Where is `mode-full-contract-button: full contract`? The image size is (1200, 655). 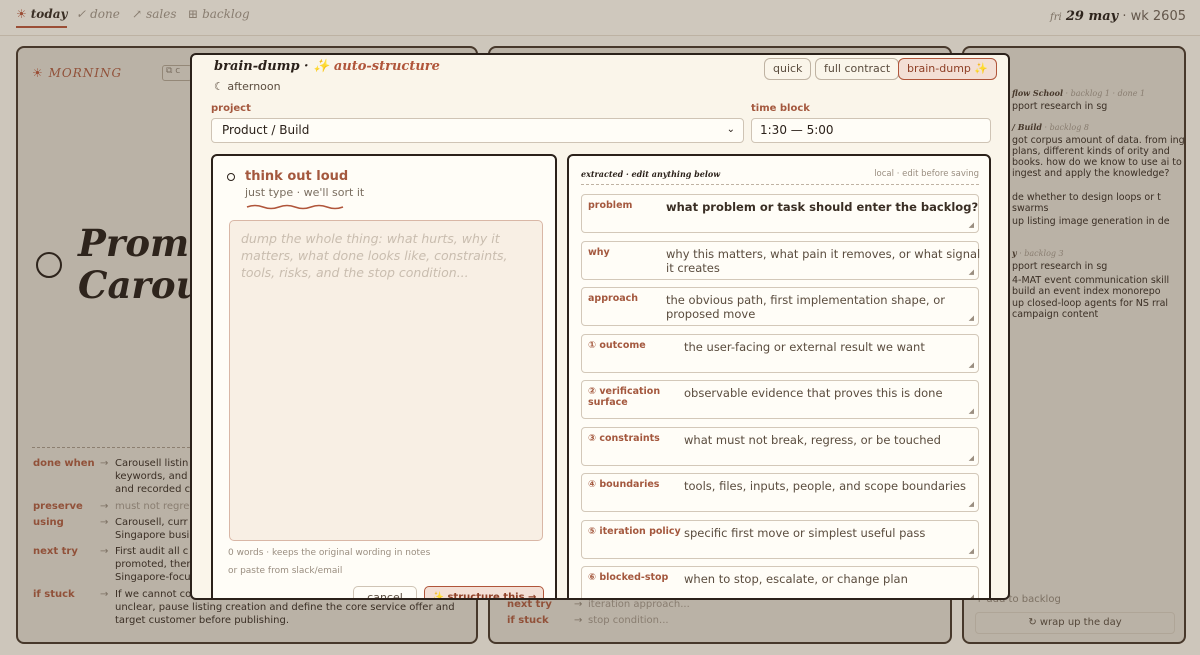 mode-full-contract-button: full contract is located at coordinates (857, 69).